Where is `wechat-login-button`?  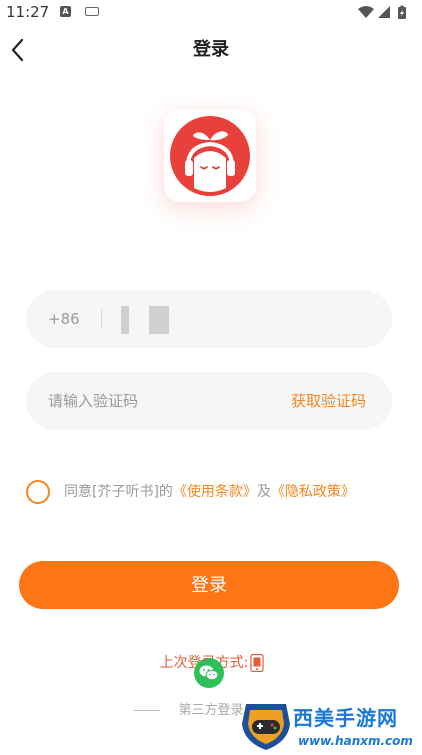
wechat-login-button is located at coordinates (209, 673).